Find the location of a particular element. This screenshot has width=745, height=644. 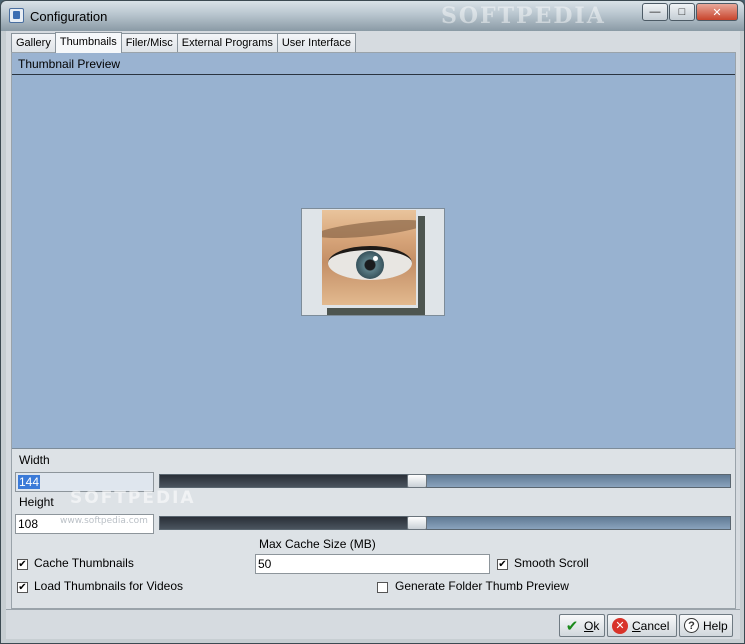

button-bar: ✔ Ok ✕ Cancel ? Help is located at coordinates (373, 624).